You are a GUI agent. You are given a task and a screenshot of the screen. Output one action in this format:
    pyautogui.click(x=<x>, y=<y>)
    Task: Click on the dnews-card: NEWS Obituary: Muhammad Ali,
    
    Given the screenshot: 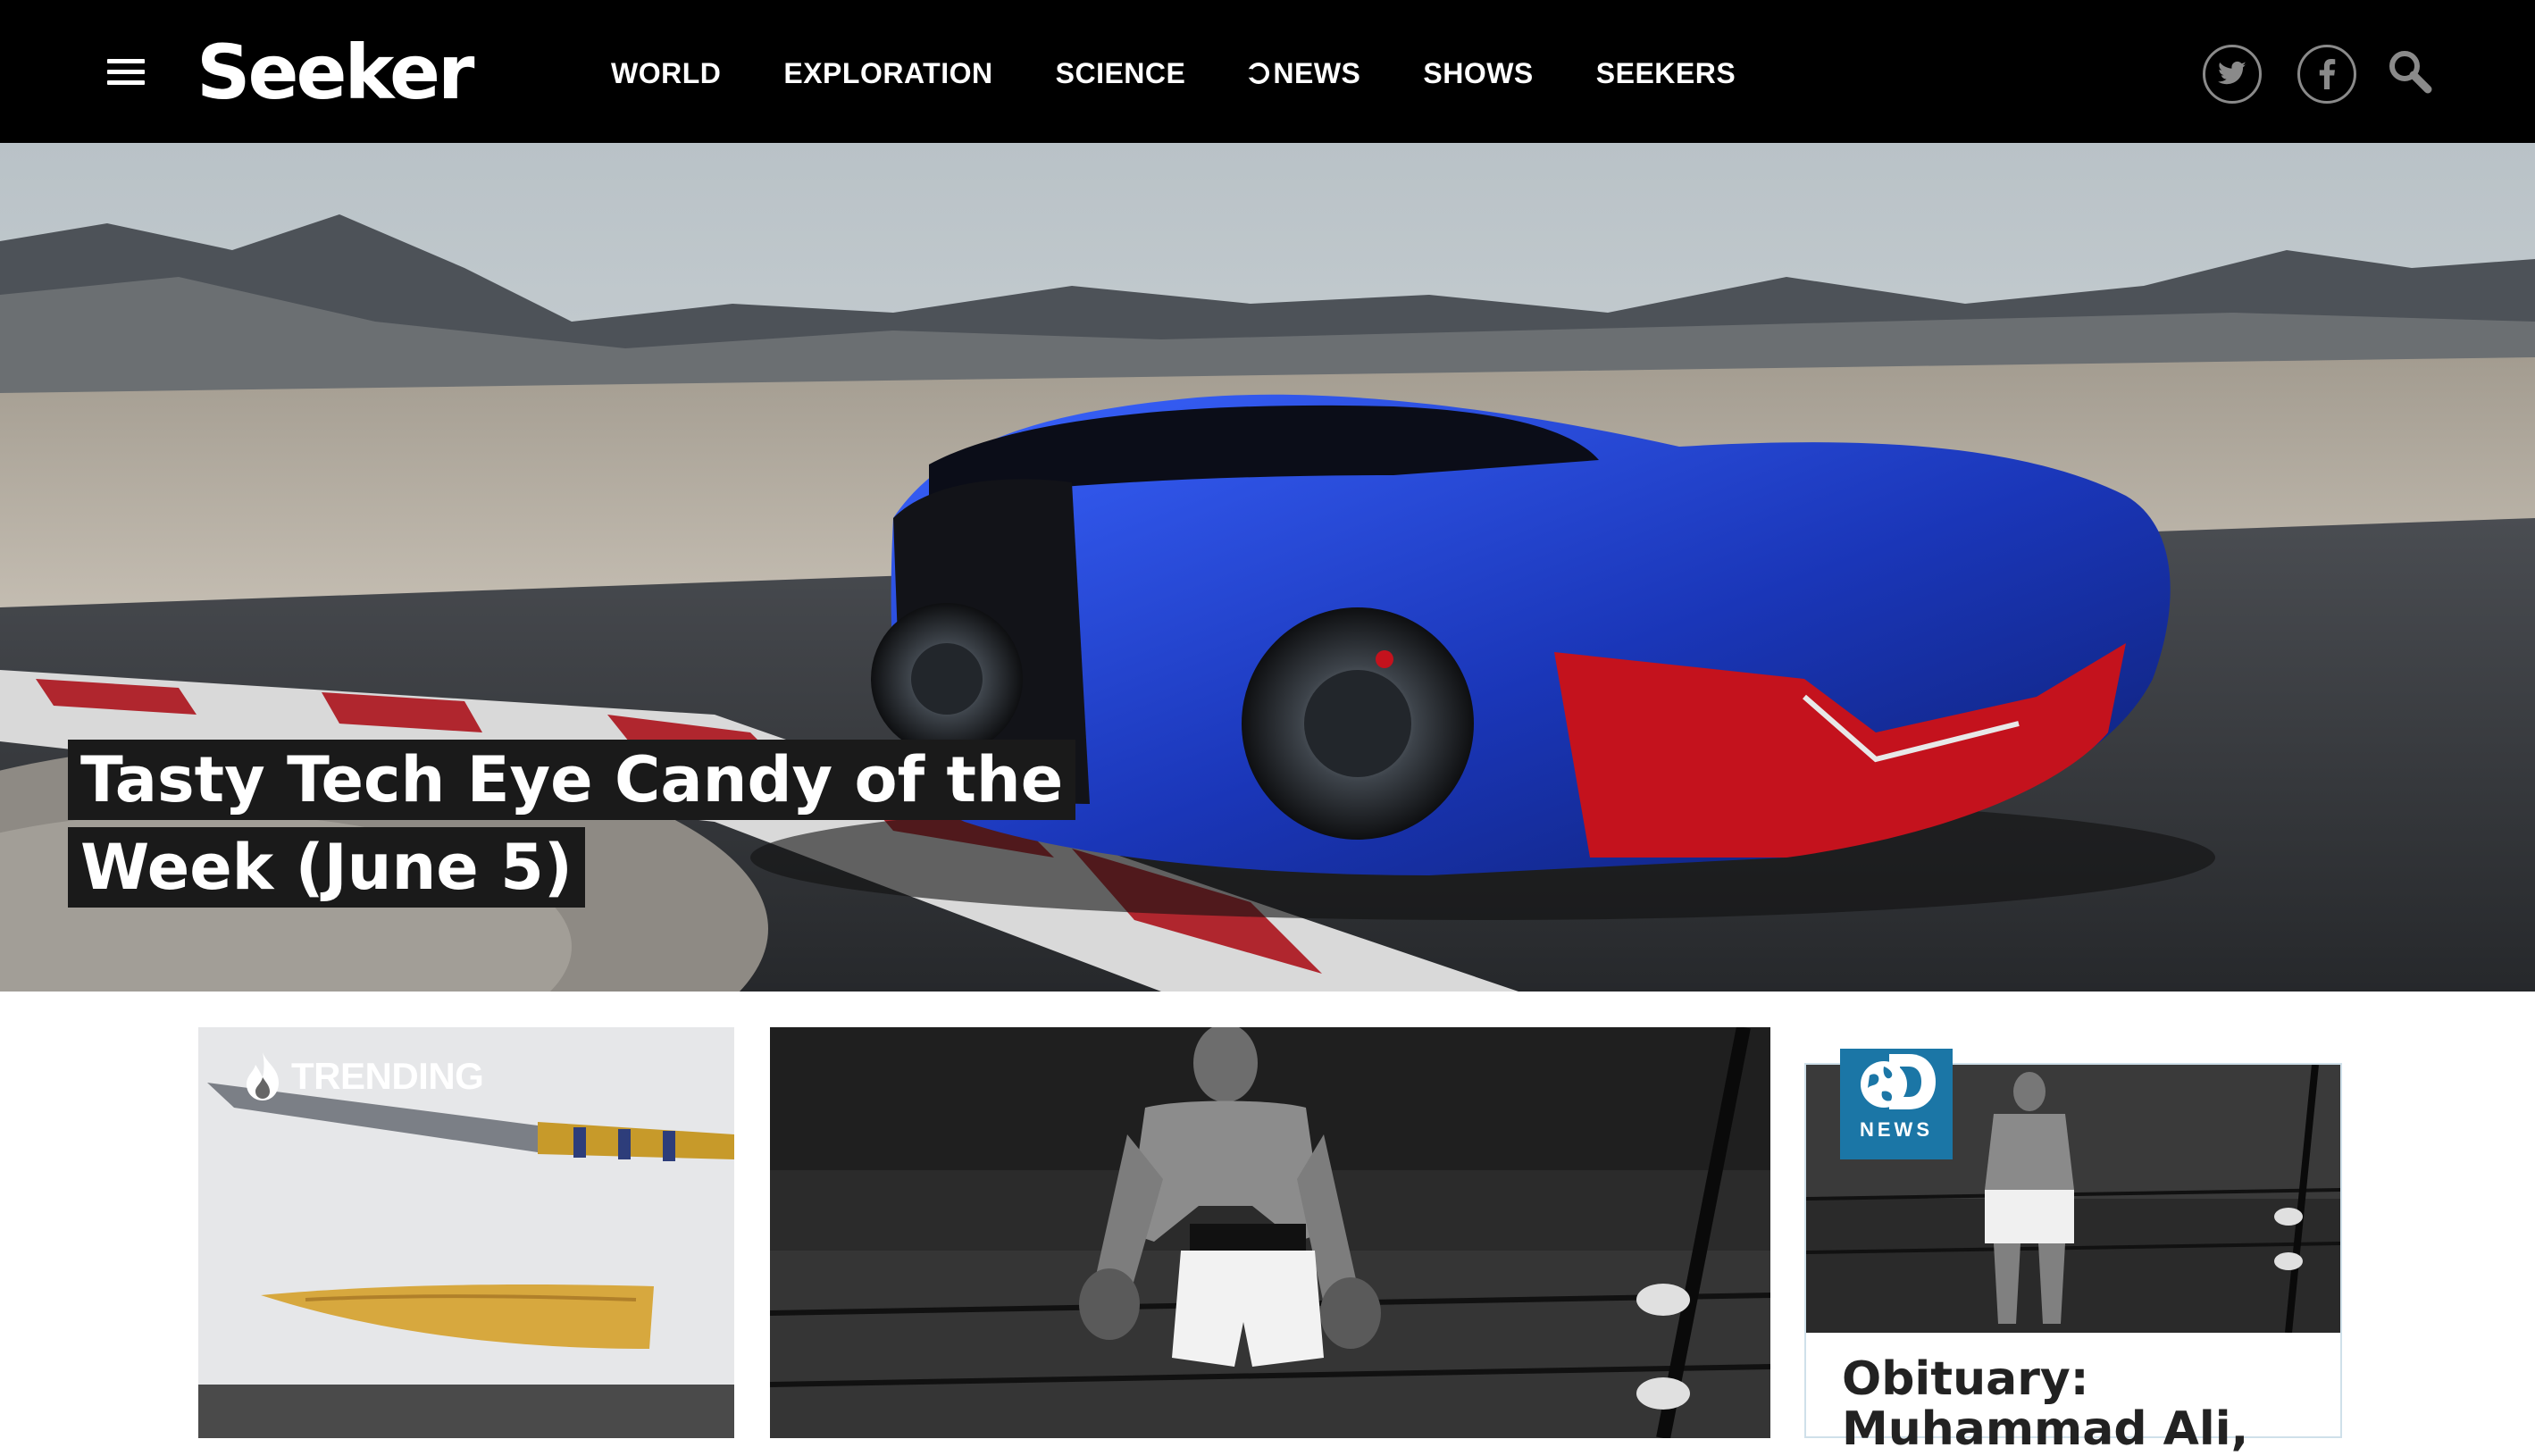 What is the action you would take?
    pyautogui.click(x=2073, y=1251)
    